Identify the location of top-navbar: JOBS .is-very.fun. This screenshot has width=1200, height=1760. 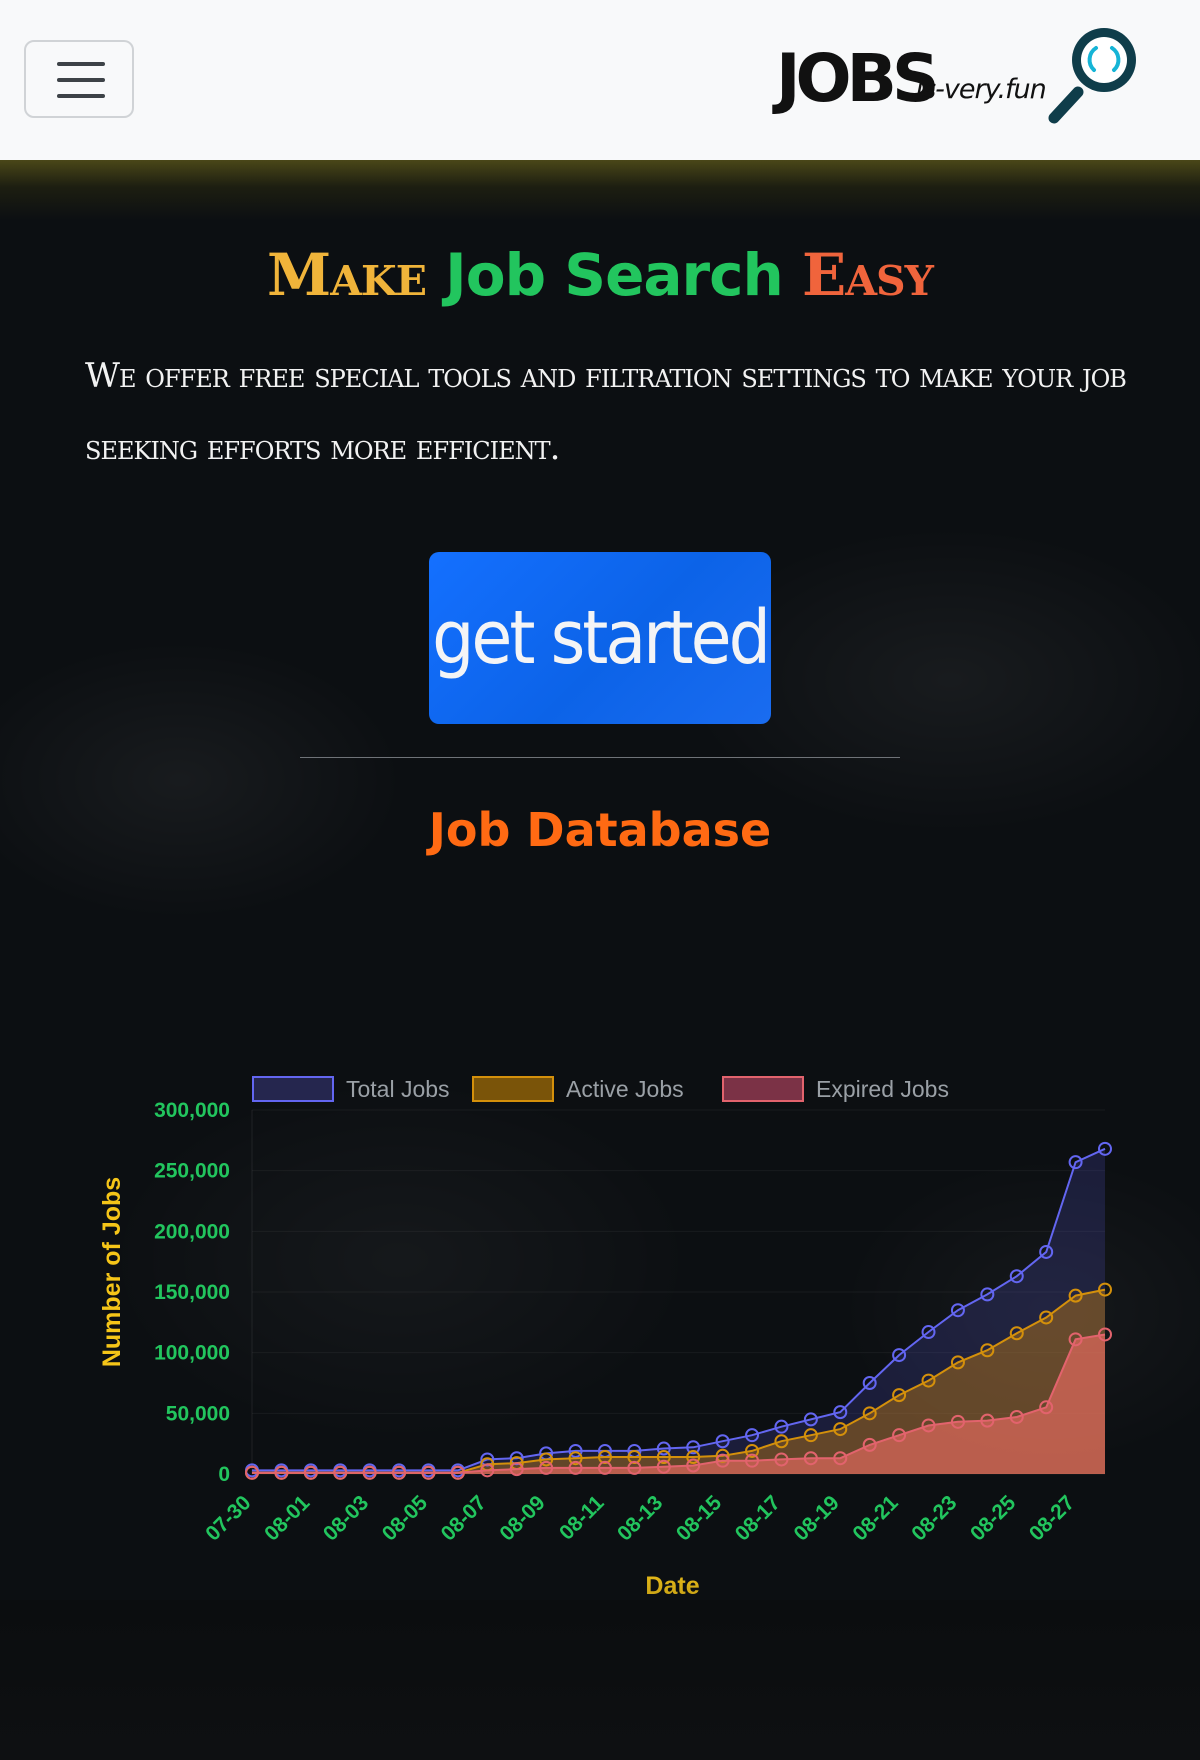
(600, 80).